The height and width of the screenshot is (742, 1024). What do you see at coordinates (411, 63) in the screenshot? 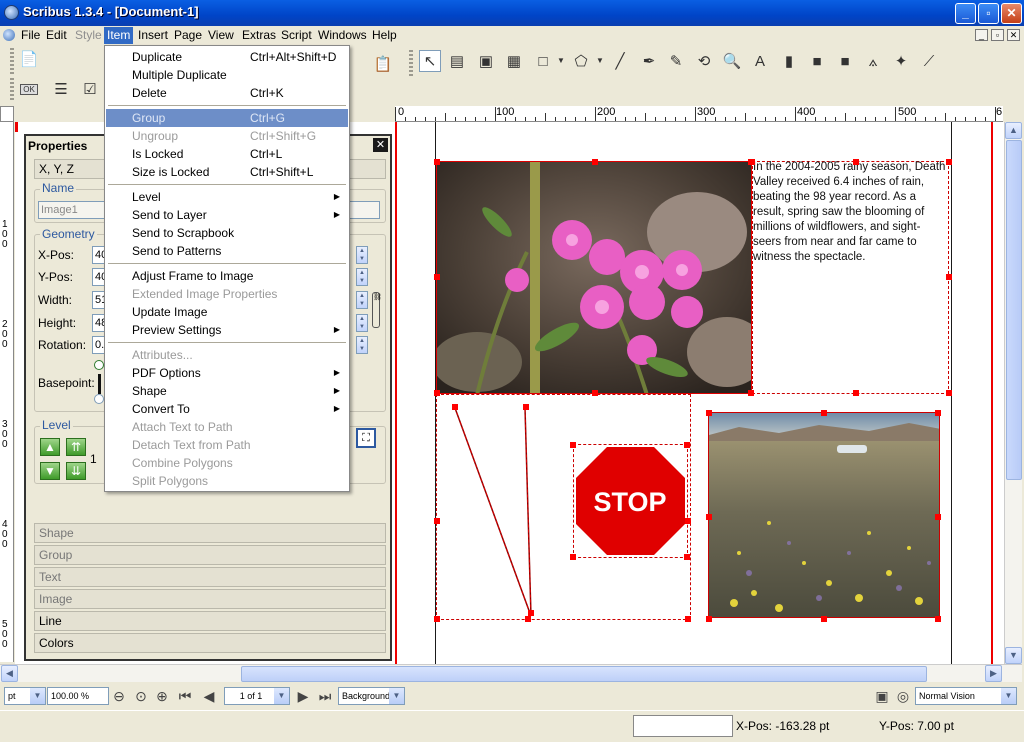
I see `toolbar-grip` at bounding box center [411, 63].